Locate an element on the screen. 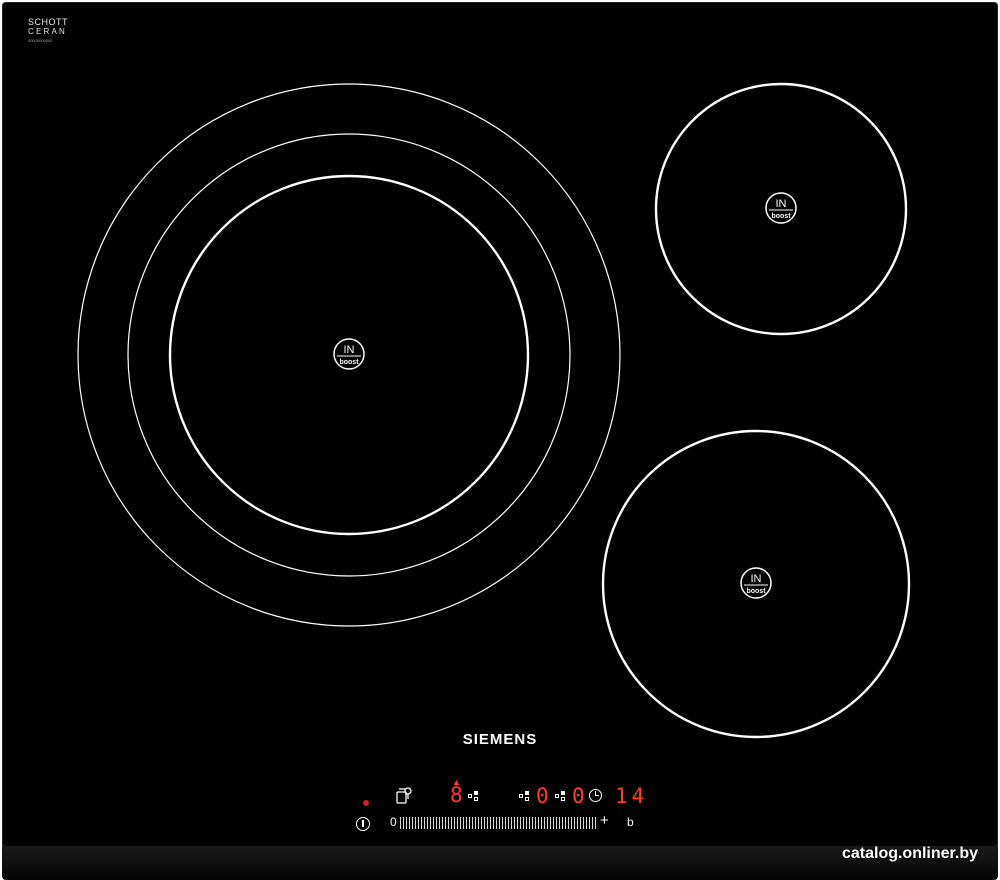  power-slider is located at coordinates (499, 823).